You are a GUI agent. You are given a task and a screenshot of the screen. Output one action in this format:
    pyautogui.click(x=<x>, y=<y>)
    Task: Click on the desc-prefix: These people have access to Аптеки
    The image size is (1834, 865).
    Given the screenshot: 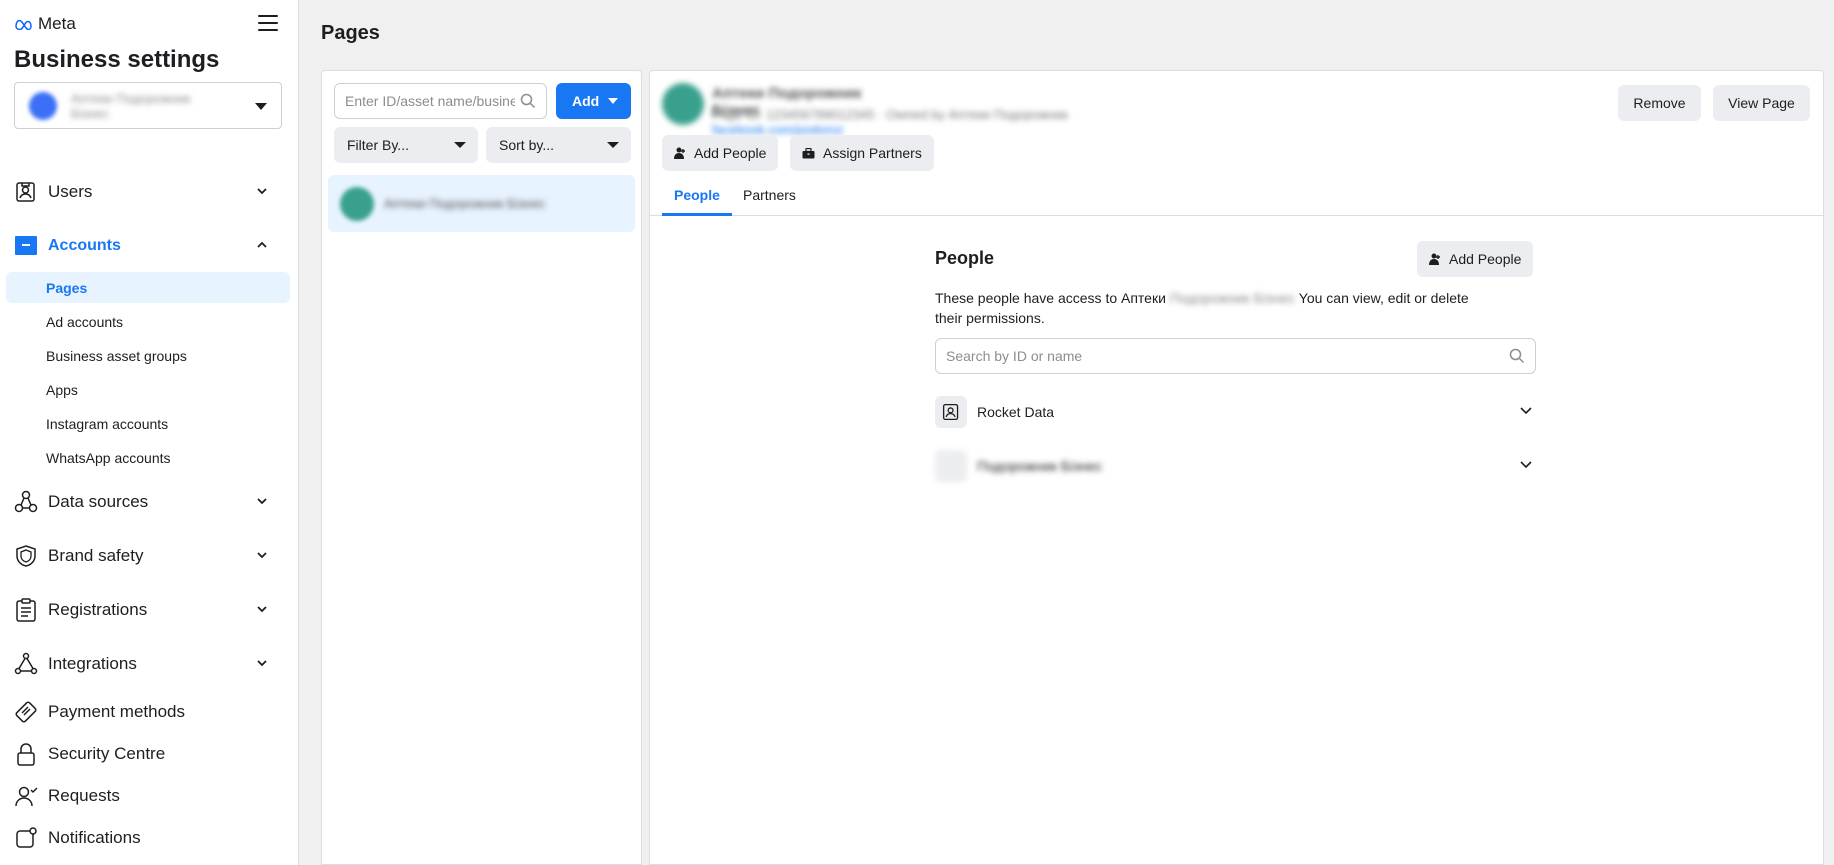 What is the action you would take?
    pyautogui.click(x=1050, y=298)
    